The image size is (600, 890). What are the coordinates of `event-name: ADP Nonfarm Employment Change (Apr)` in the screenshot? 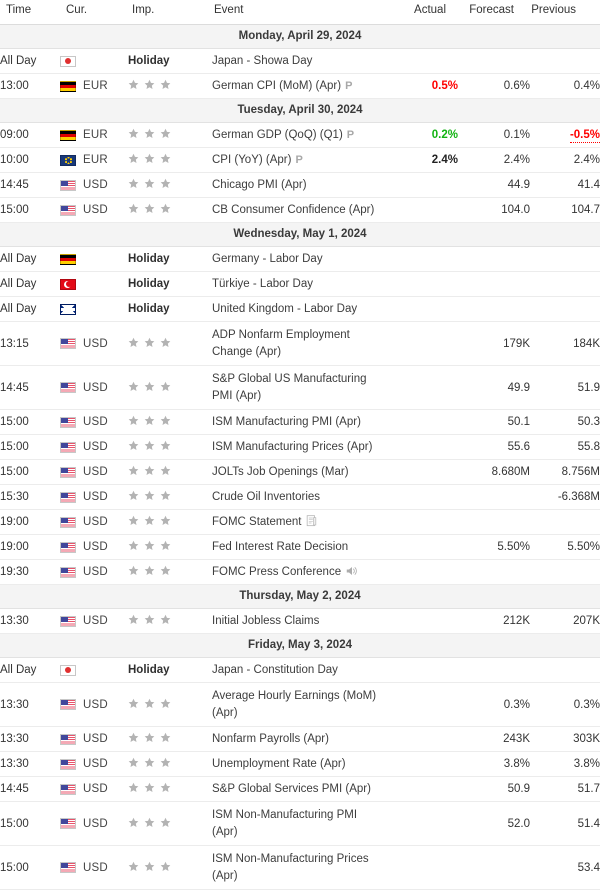 It's located at (281, 343).